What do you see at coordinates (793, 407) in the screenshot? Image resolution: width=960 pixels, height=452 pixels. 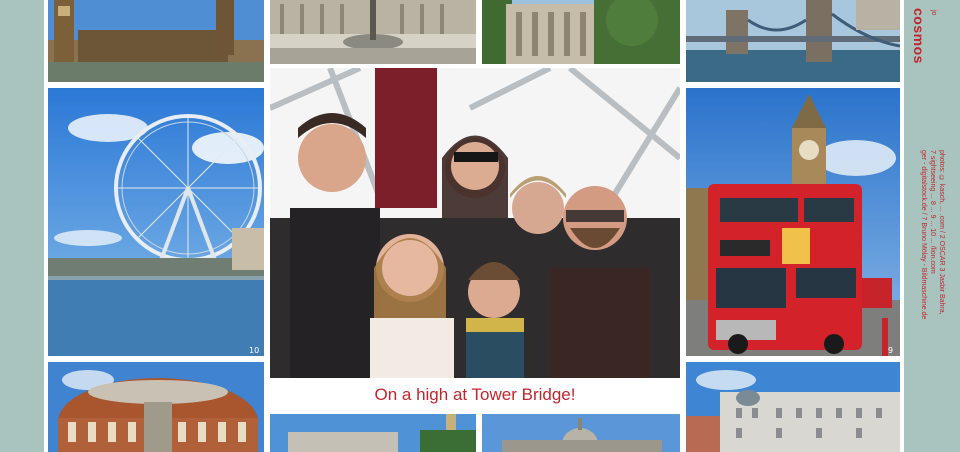 I see `photo-piccadilly-buildings` at bounding box center [793, 407].